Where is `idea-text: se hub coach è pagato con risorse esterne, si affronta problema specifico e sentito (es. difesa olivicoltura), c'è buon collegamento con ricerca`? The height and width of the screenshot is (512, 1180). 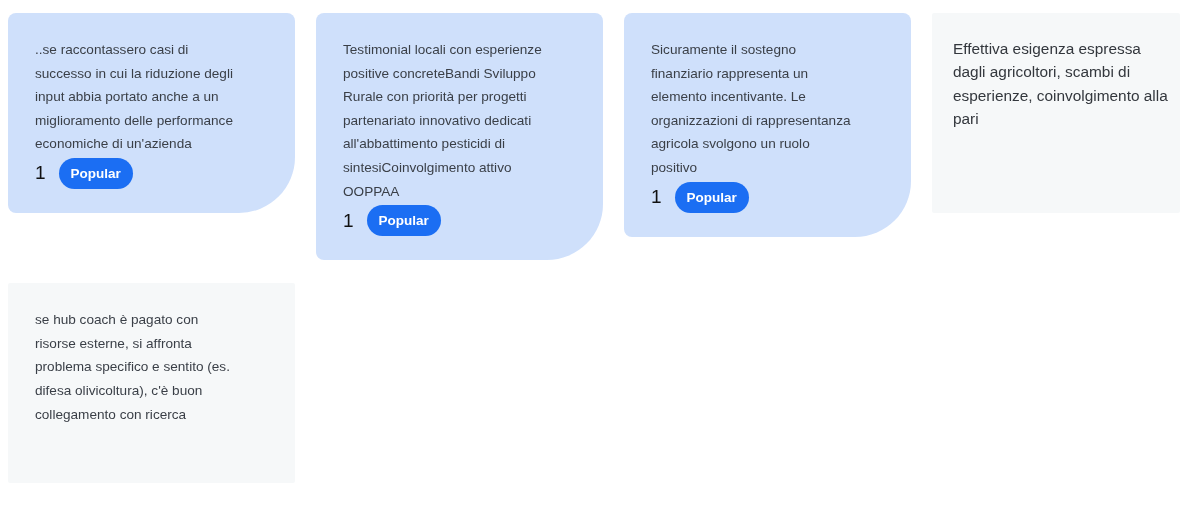 idea-text: se hub coach è pagato con risorse esterne, si affronta problema specifico e sentito (es. difesa olivicoltura), c'è buon collegamento con ricerca is located at coordinates (133, 367).